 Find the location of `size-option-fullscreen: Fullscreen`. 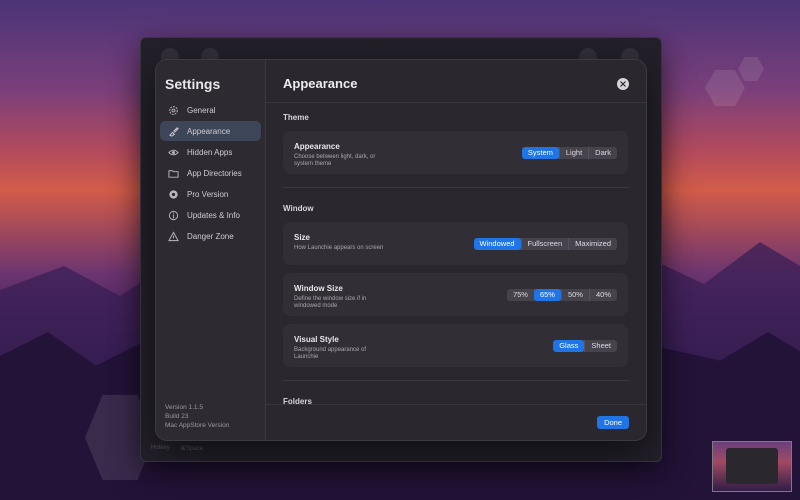

size-option-fullscreen: Fullscreen is located at coordinates (544, 244).